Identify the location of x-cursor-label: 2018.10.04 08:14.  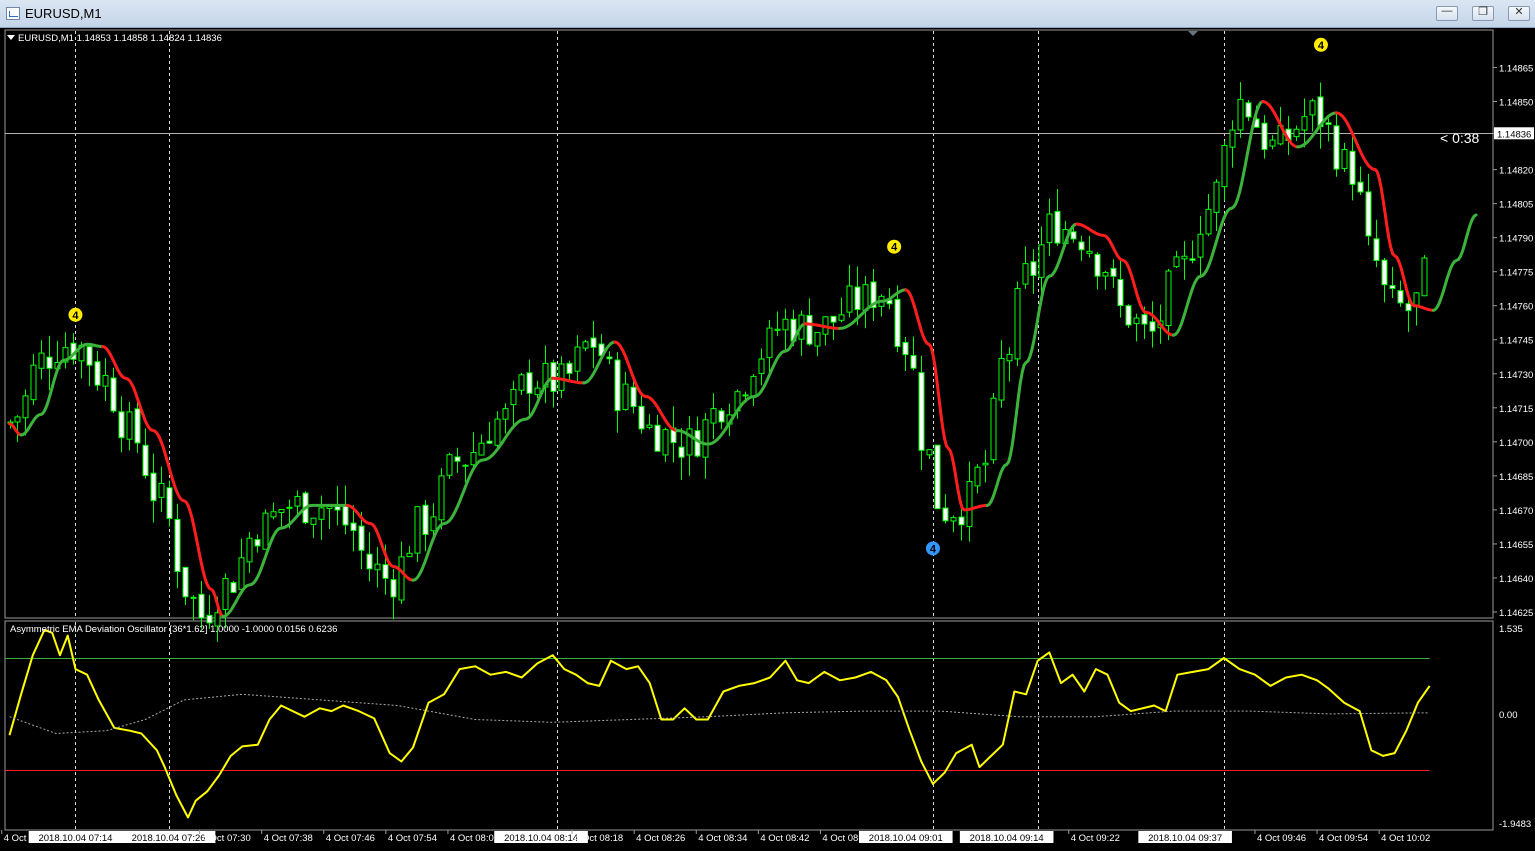
(541, 838).